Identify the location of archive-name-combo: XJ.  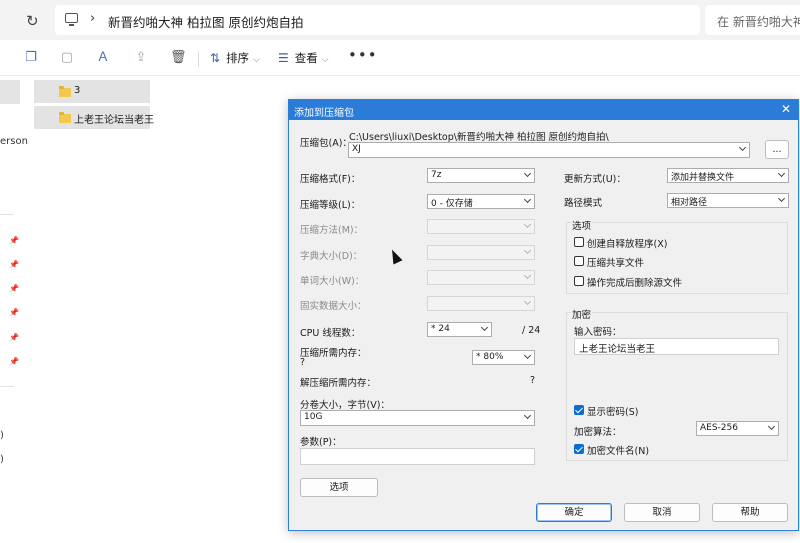
(549, 150).